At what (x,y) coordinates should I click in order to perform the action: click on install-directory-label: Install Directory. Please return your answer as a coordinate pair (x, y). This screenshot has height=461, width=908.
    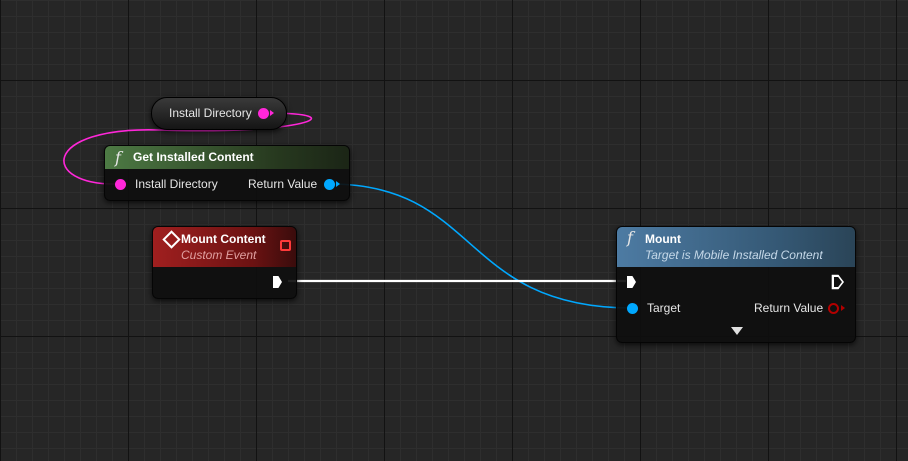
    Looking at the image, I should click on (210, 113).